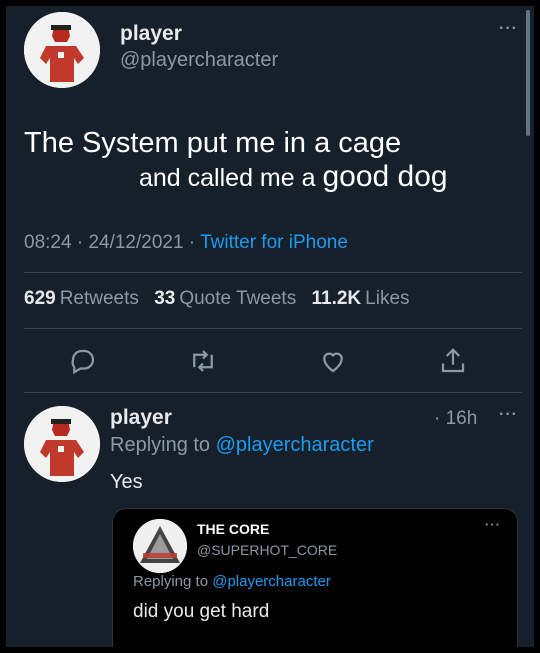 Image resolution: width=540 pixels, height=653 pixels. I want to click on quote-count: 33, so click(165, 298).